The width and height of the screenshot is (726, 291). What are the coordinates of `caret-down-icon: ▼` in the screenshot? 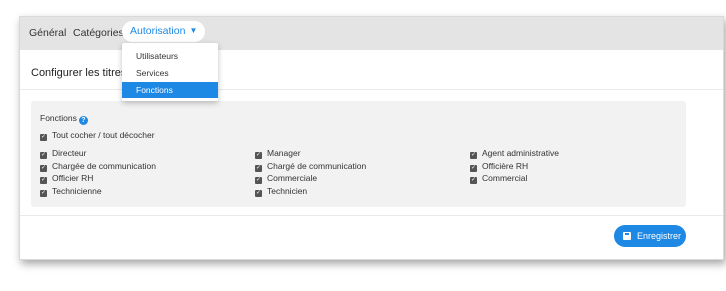 It's located at (193, 30).